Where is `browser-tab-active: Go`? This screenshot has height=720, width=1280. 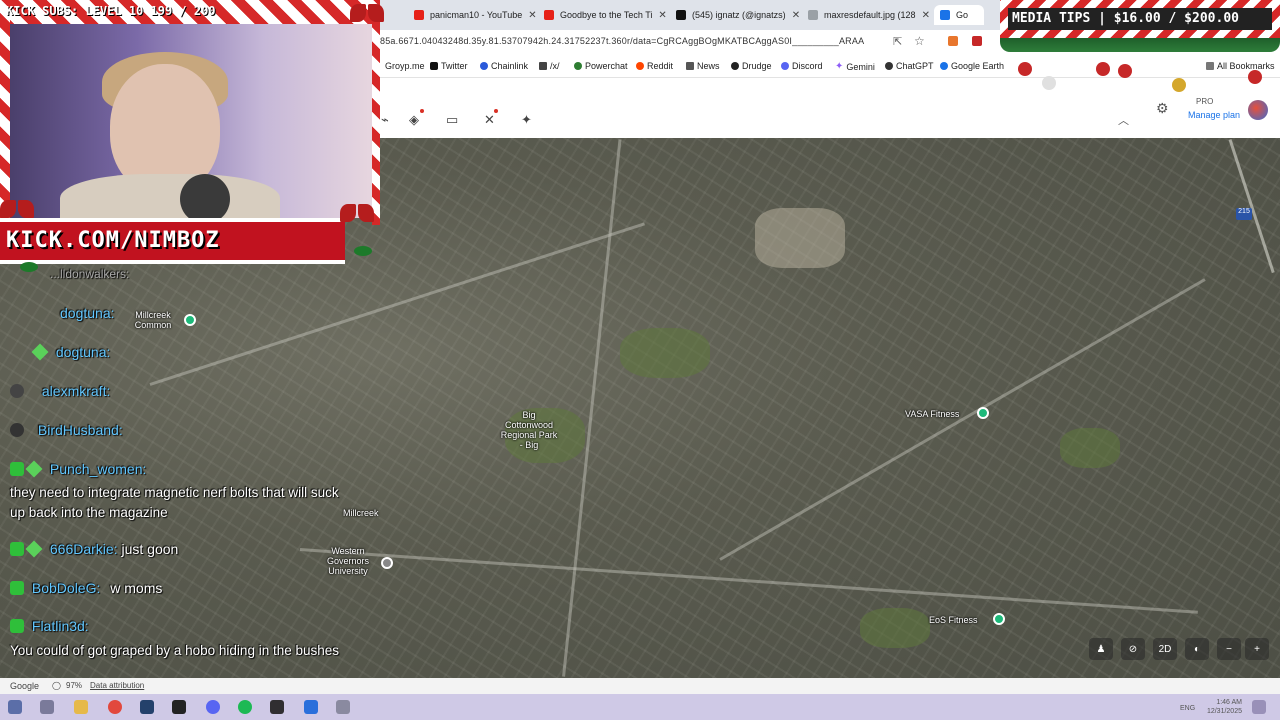
browser-tab-active: Go is located at coordinates (959, 15).